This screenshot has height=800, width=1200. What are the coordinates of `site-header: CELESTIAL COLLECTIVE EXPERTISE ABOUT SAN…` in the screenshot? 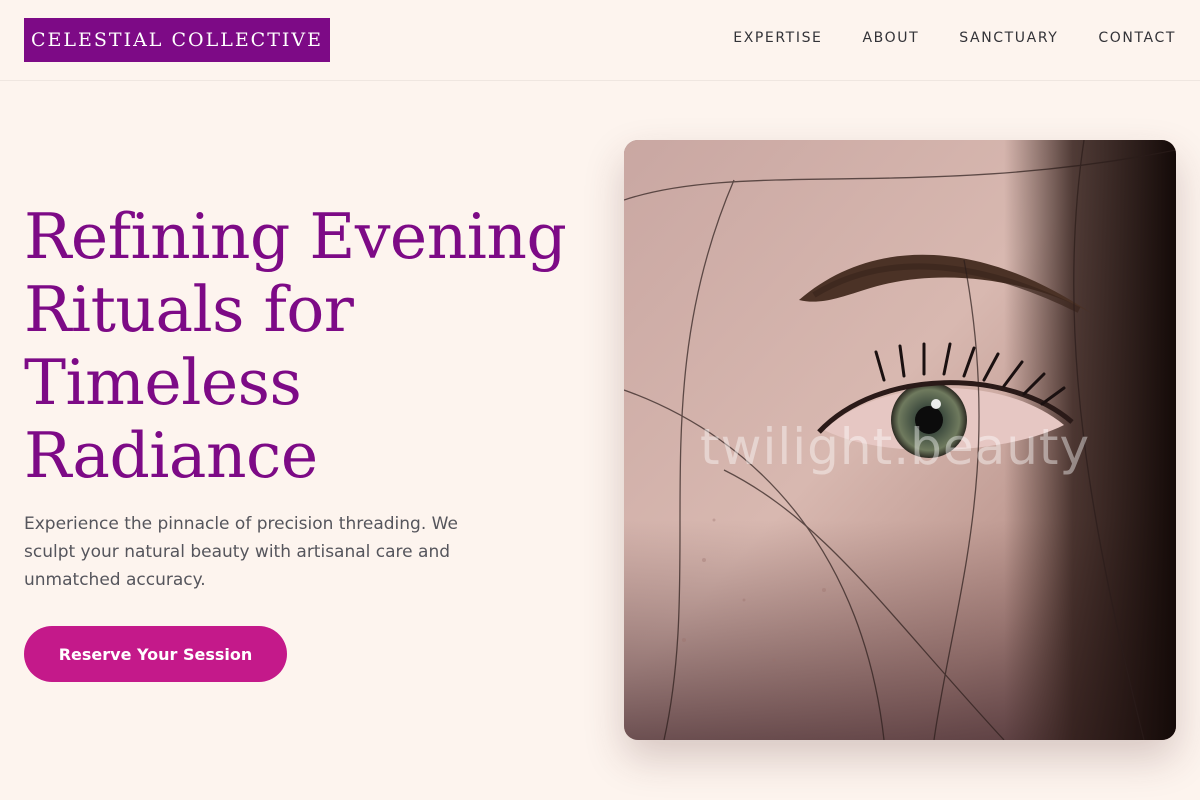 It's located at (600, 40).